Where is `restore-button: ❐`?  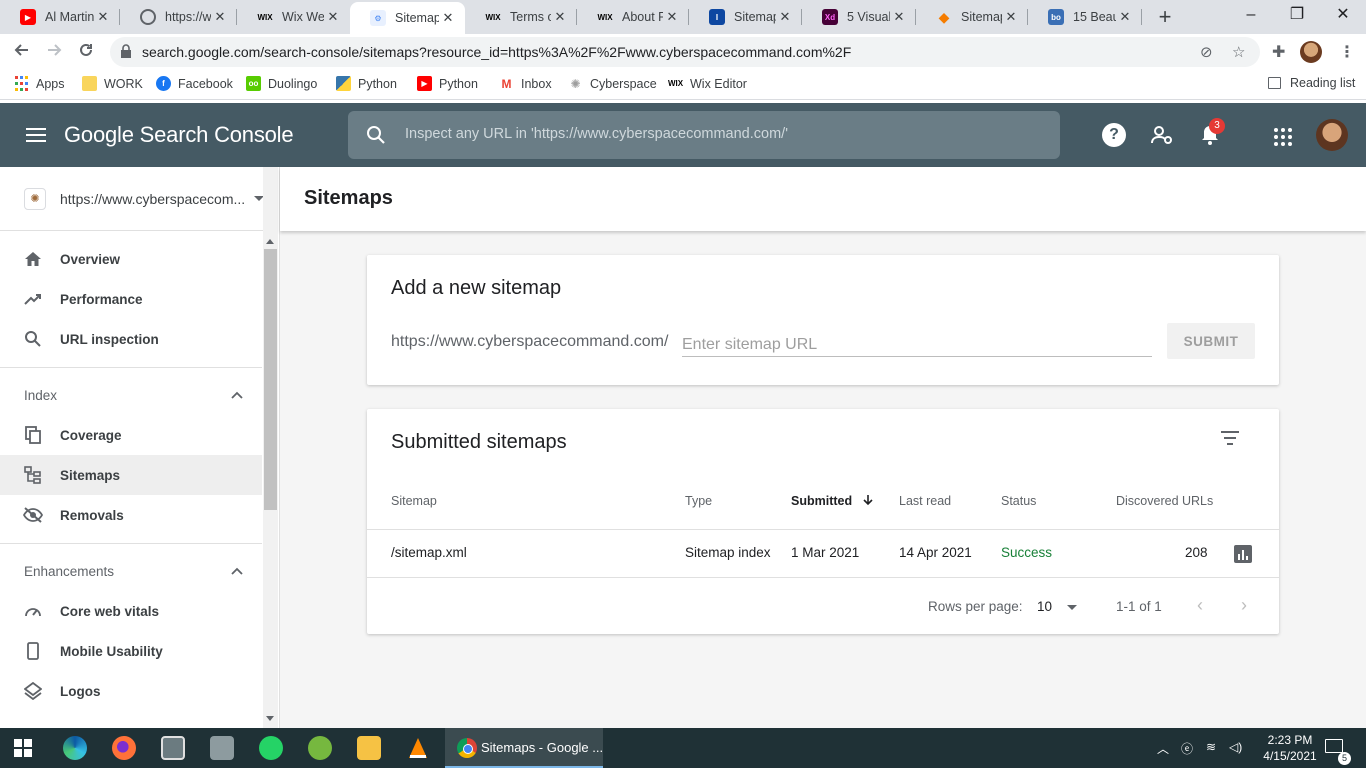 restore-button: ❐ is located at coordinates (1297, 16).